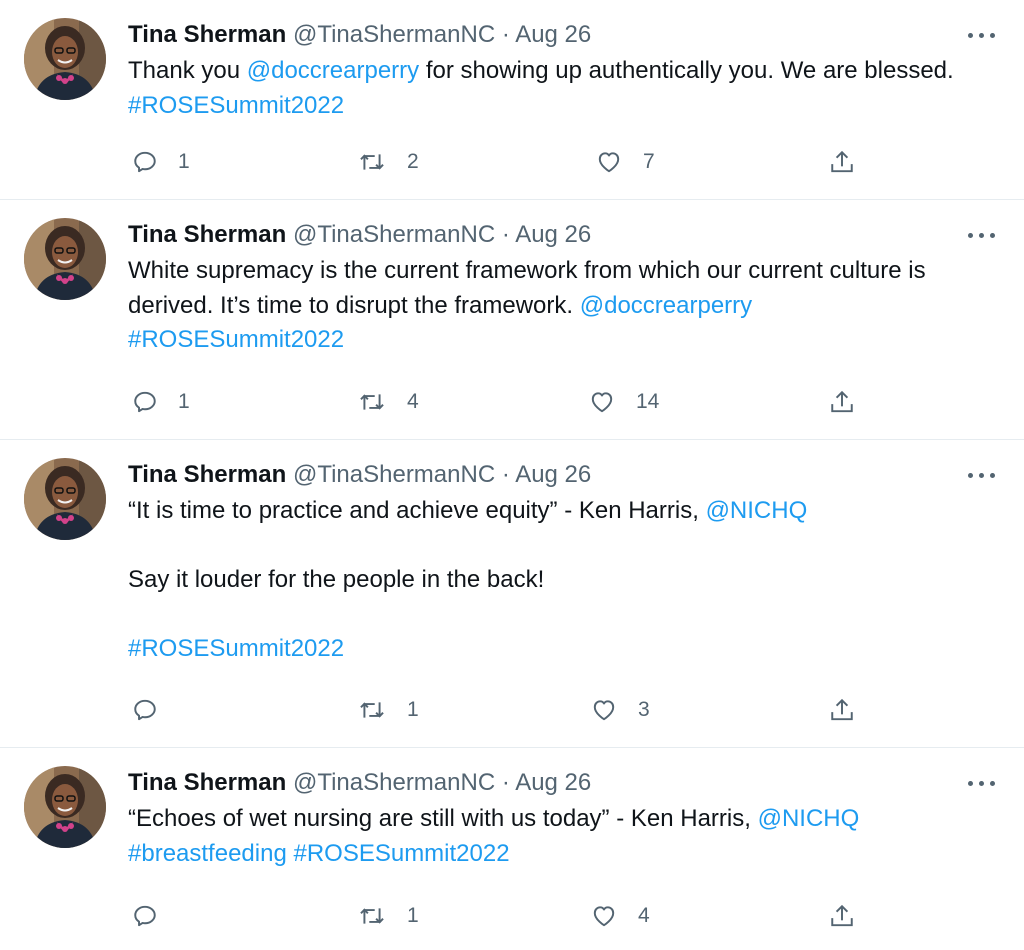 This screenshot has height=950, width=1024. Describe the element at coordinates (187, 70) in the screenshot. I see `tweet-text-part: Thank you` at that location.